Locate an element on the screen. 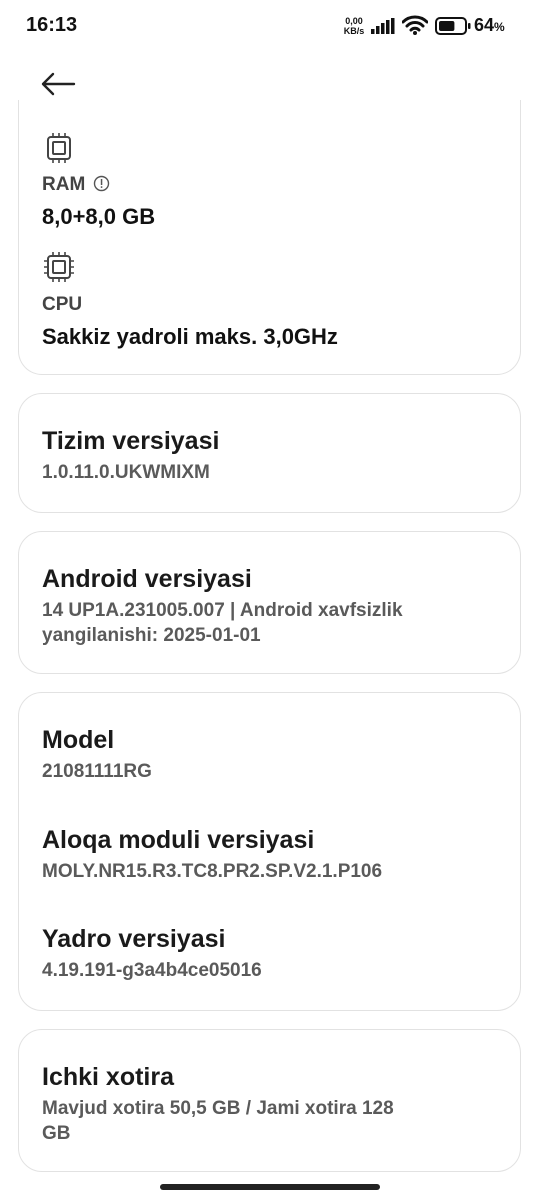 Image resolution: width=540 pixels, height=1200 pixels. ram-label: RAM is located at coordinates (76, 185).